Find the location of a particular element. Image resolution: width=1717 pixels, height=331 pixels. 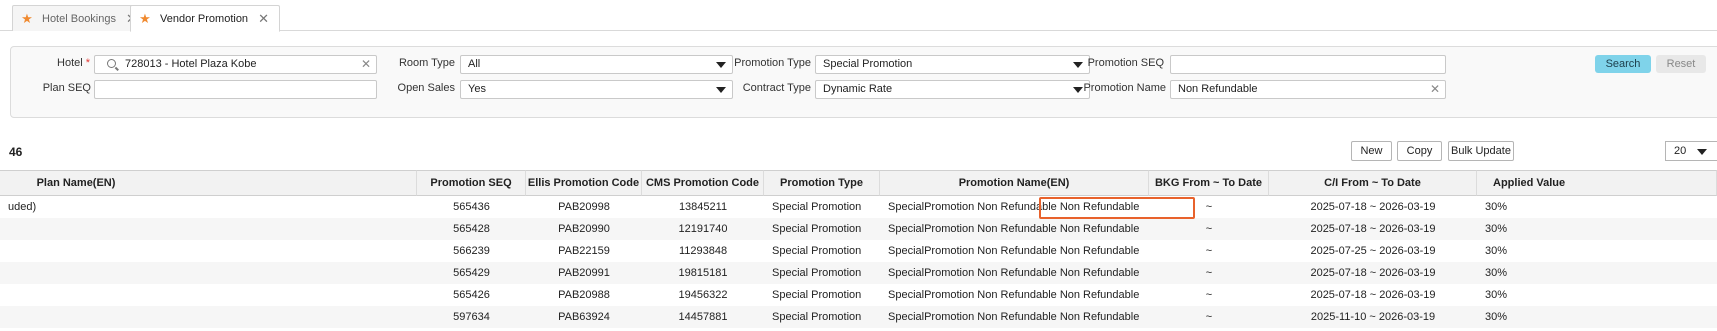

promotion-name-input: Non Refundable ✕ is located at coordinates (1308, 89).